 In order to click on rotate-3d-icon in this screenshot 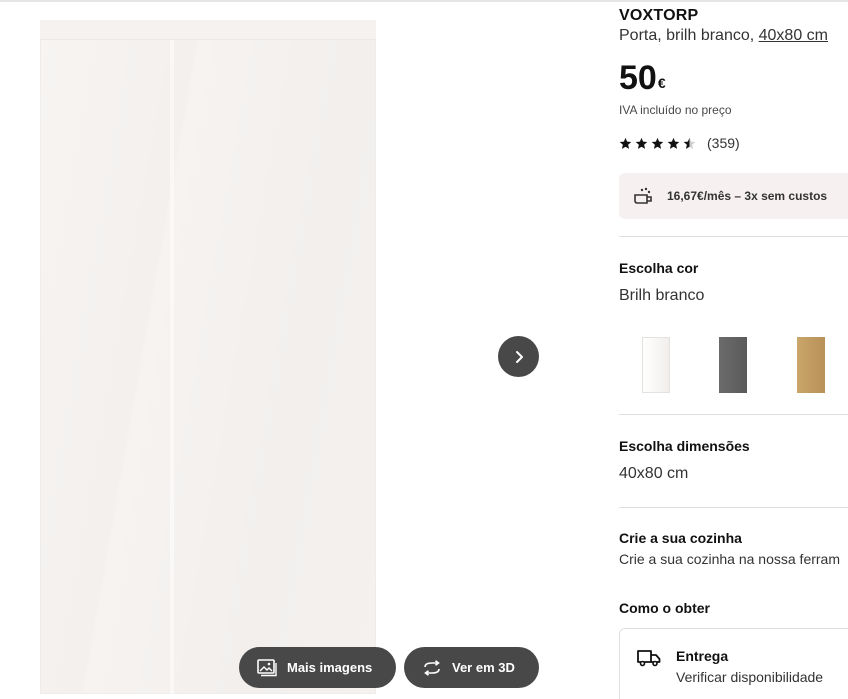, I will do `click(432, 667)`.